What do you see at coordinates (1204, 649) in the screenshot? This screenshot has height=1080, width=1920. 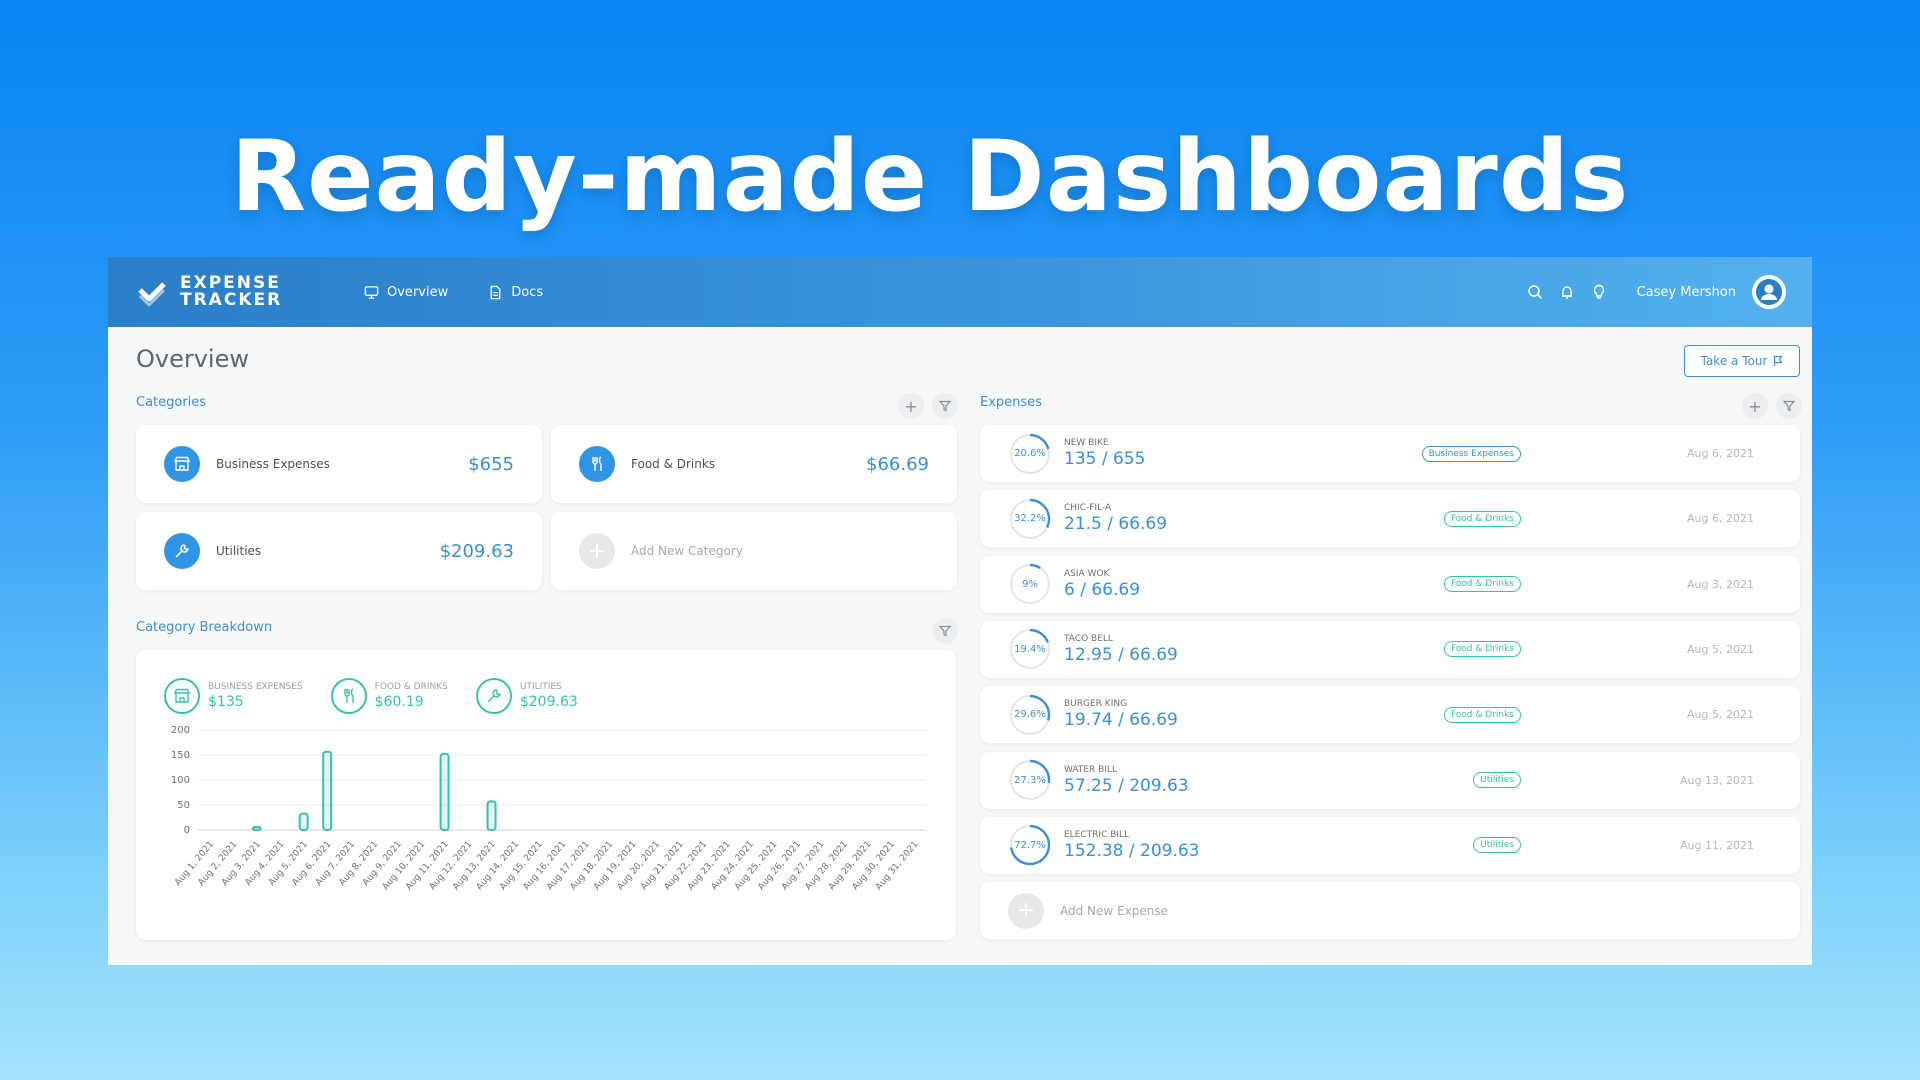 I see `expense-info: TACO BELL 12.95 / 66.69` at bounding box center [1204, 649].